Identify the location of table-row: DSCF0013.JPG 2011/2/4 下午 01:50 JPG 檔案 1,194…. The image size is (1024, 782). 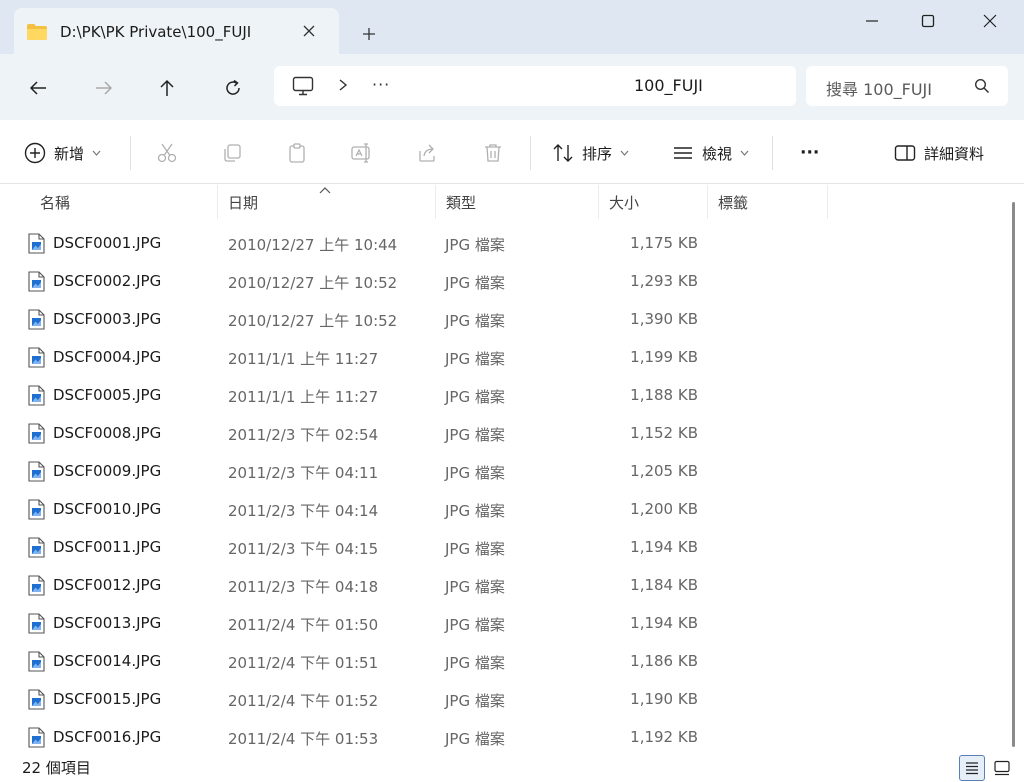
(500, 624).